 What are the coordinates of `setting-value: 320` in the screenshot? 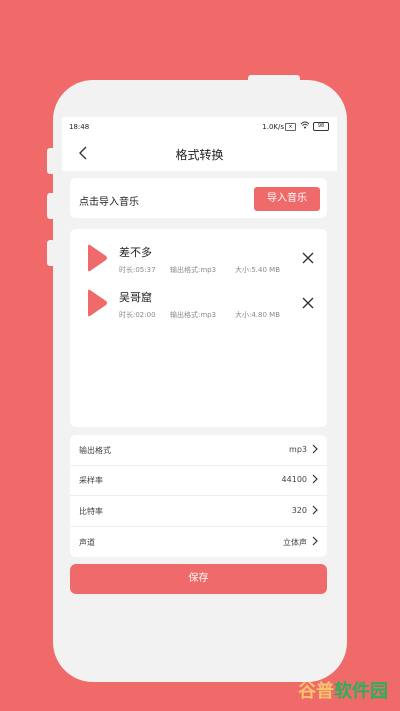 It's located at (299, 510).